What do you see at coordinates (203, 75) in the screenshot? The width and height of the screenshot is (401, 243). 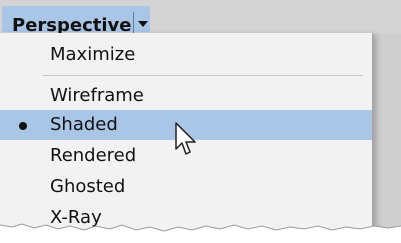 I see `menu-separator` at bounding box center [203, 75].